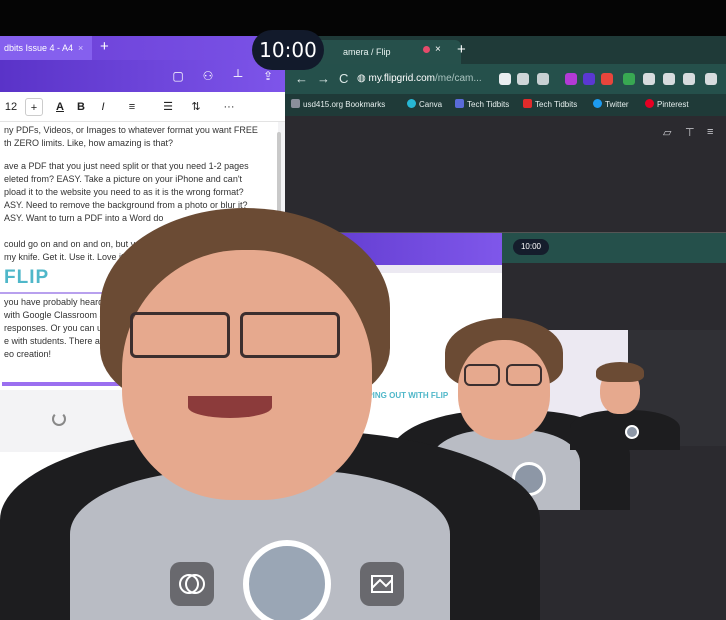 The height and width of the screenshot is (620, 726). I want to click on sidebar-icon, so click(711, 79).